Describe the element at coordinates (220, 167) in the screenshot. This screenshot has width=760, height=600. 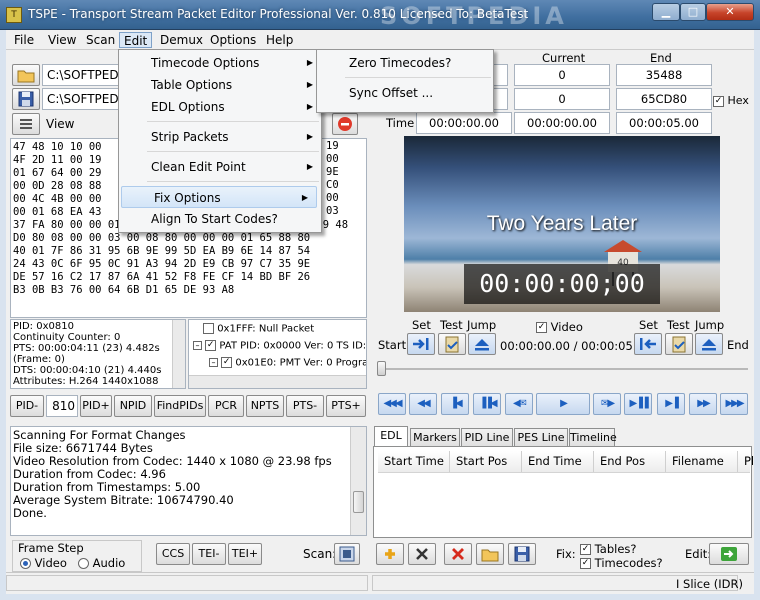
I see `menu-item-clean-edit-point: Clean Edit Point ▶` at that location.